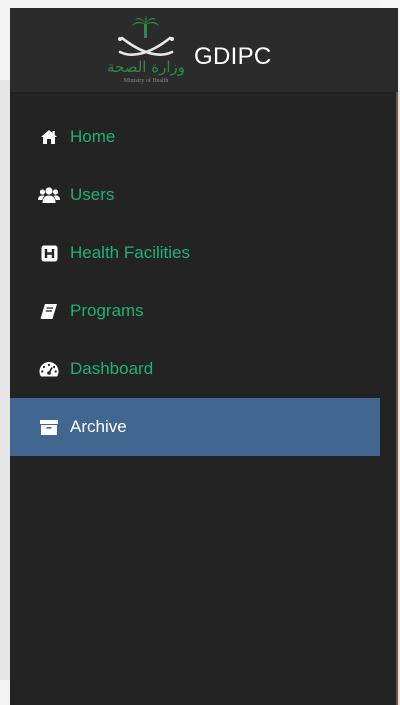 The image size is (400, 705). Describe the element at coordinates (49, 311) in the screenshot. I see `book-icon` at that location.